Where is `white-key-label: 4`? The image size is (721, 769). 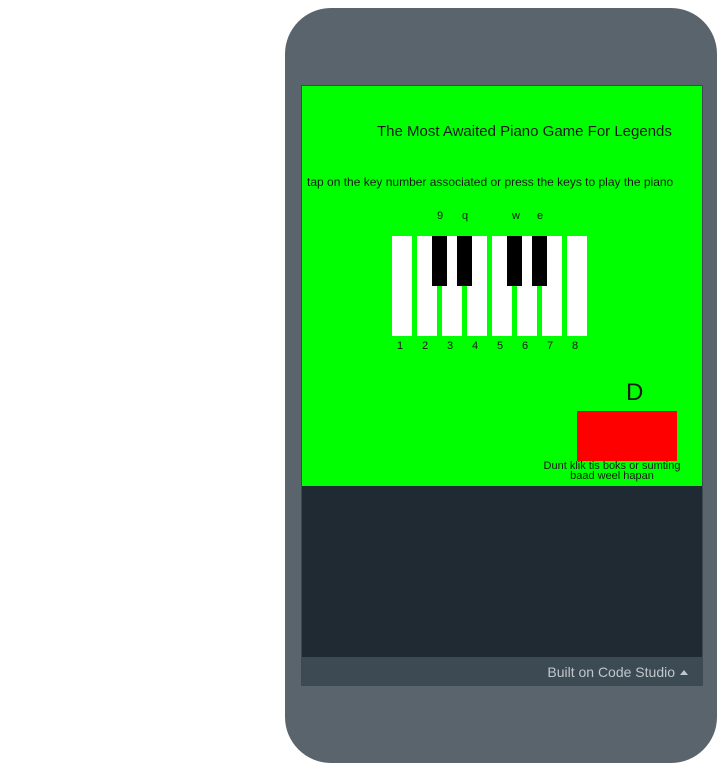 white-key-label: 4 is located at coordinates (475, 346).